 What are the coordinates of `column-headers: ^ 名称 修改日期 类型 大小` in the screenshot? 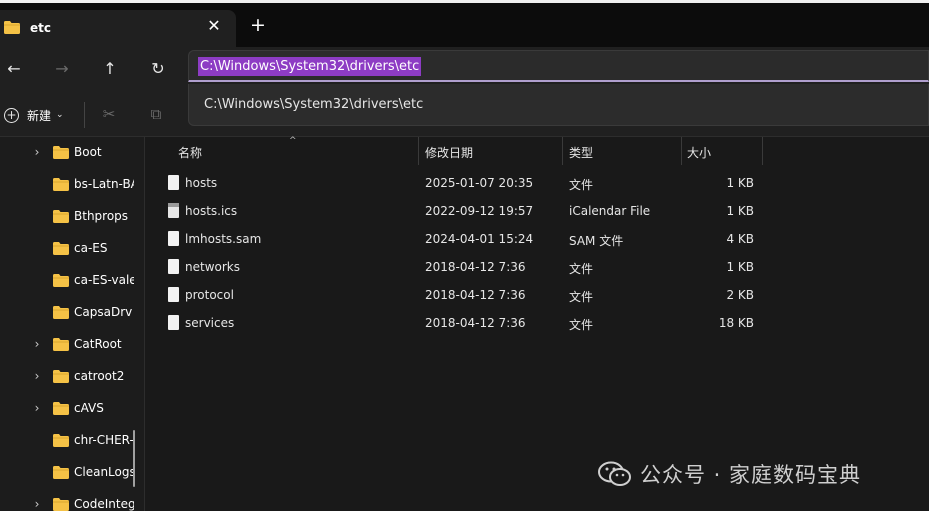 It's located at (537, 150).